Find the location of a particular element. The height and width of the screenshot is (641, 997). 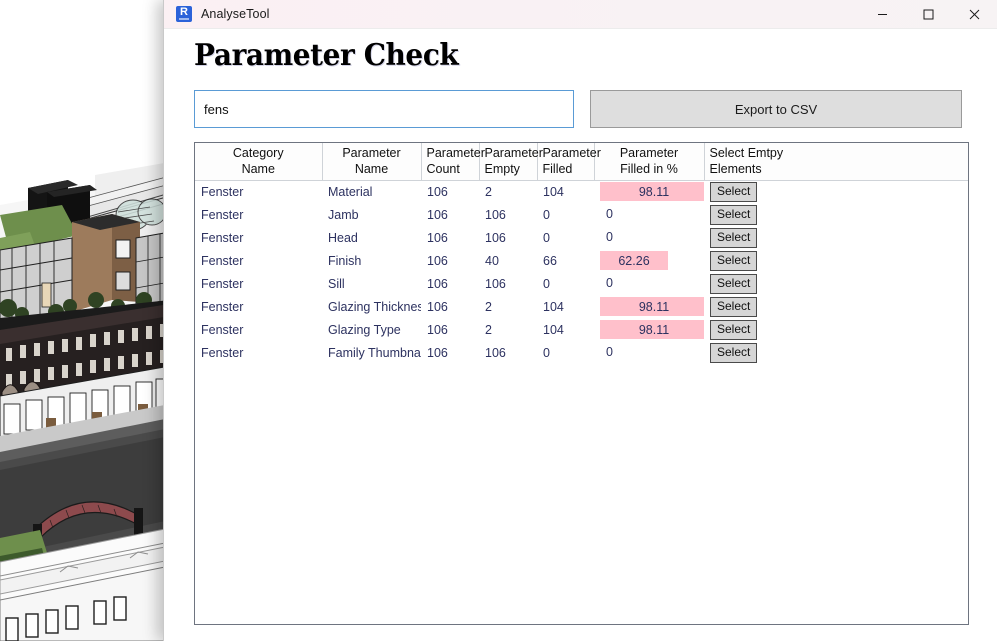

cell-parameter-empty: 40 is located at coordinates (492, 260).